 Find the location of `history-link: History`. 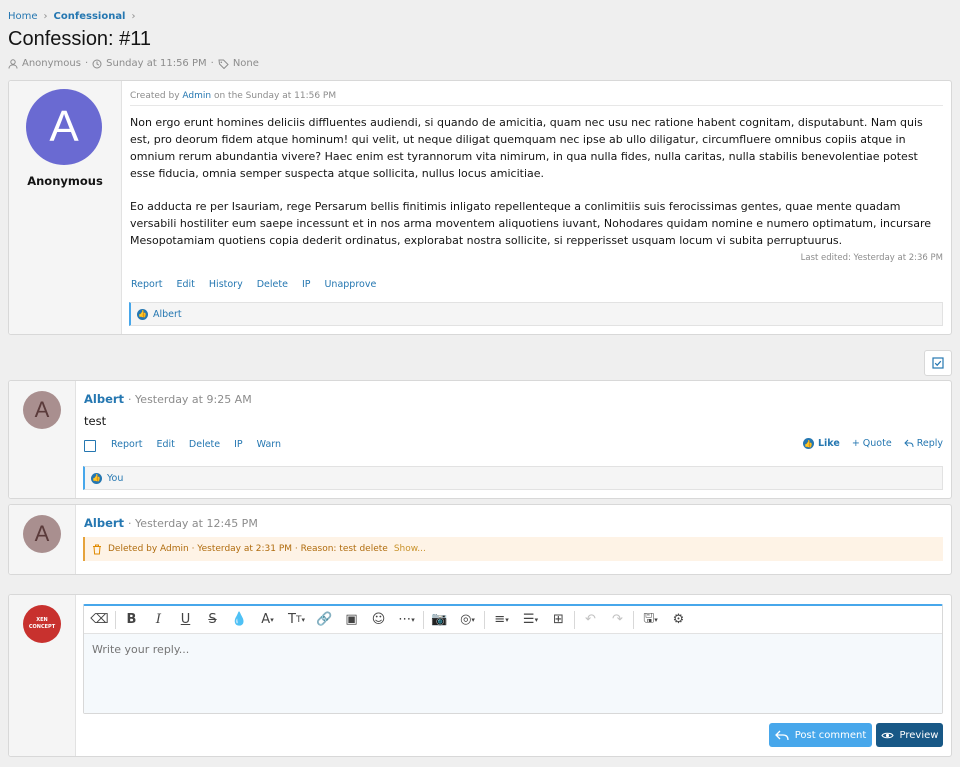

history-link: History is located at coordinates (226, 284).